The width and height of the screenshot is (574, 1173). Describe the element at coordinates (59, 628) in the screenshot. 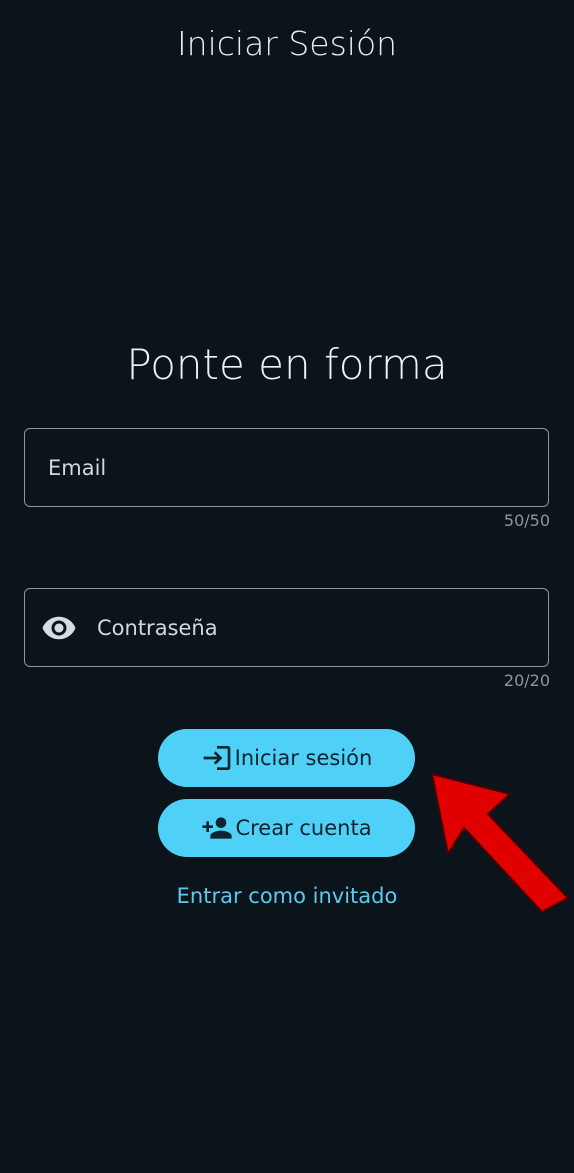

I see `eye-icon` at that location.